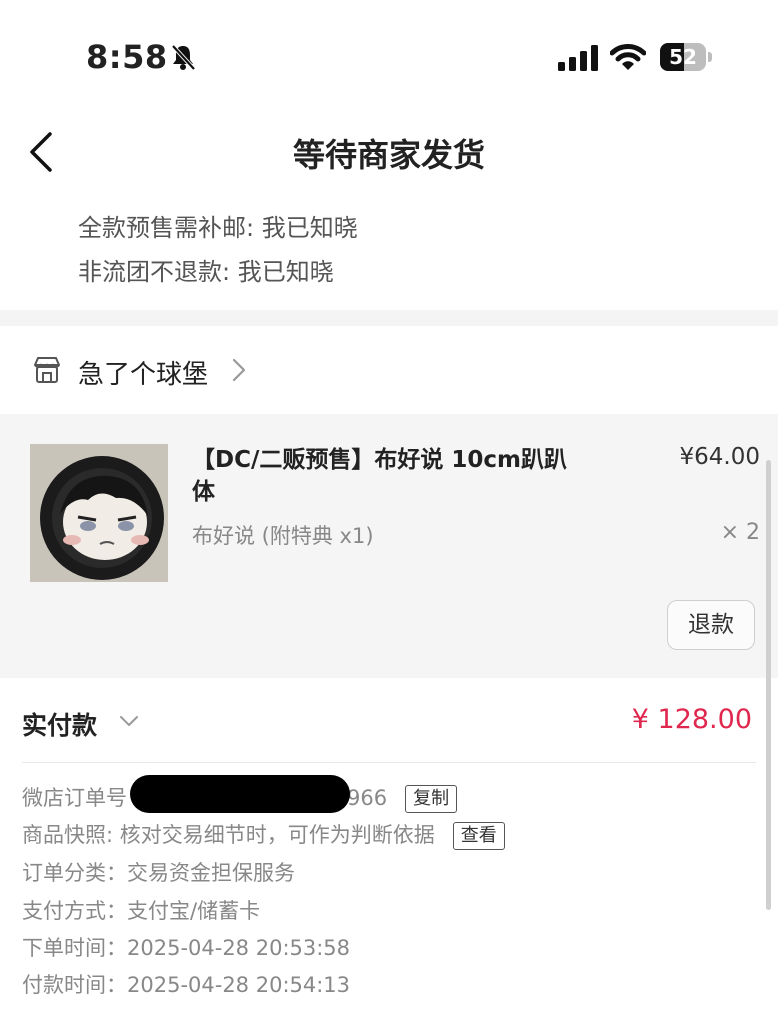  What do you see at coordinates (206, 272) in the screenshot?
I see `note-line: 非流团不退款: 我已知晓` at bounding box center [206, 272].